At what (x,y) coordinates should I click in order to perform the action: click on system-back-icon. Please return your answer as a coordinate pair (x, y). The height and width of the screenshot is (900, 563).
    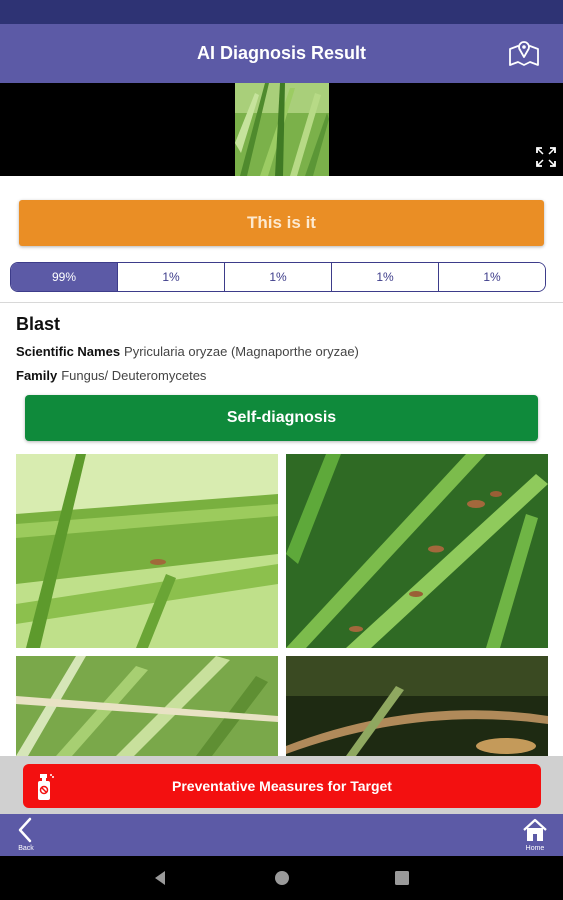
    Looking at the image, I should click on (161, 878).